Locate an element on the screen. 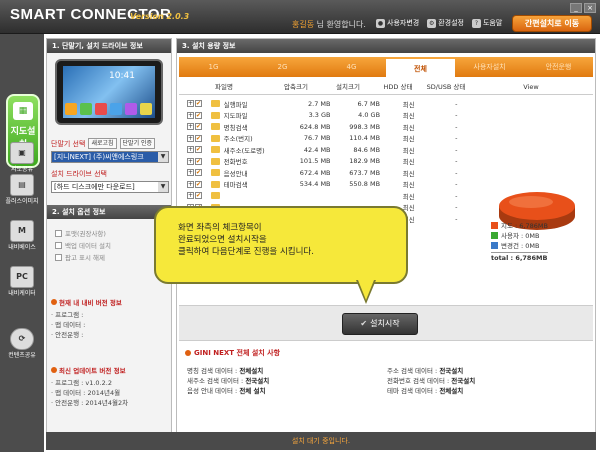  install-area: ✔ 설치시작 is located at coordinates (386, 323).